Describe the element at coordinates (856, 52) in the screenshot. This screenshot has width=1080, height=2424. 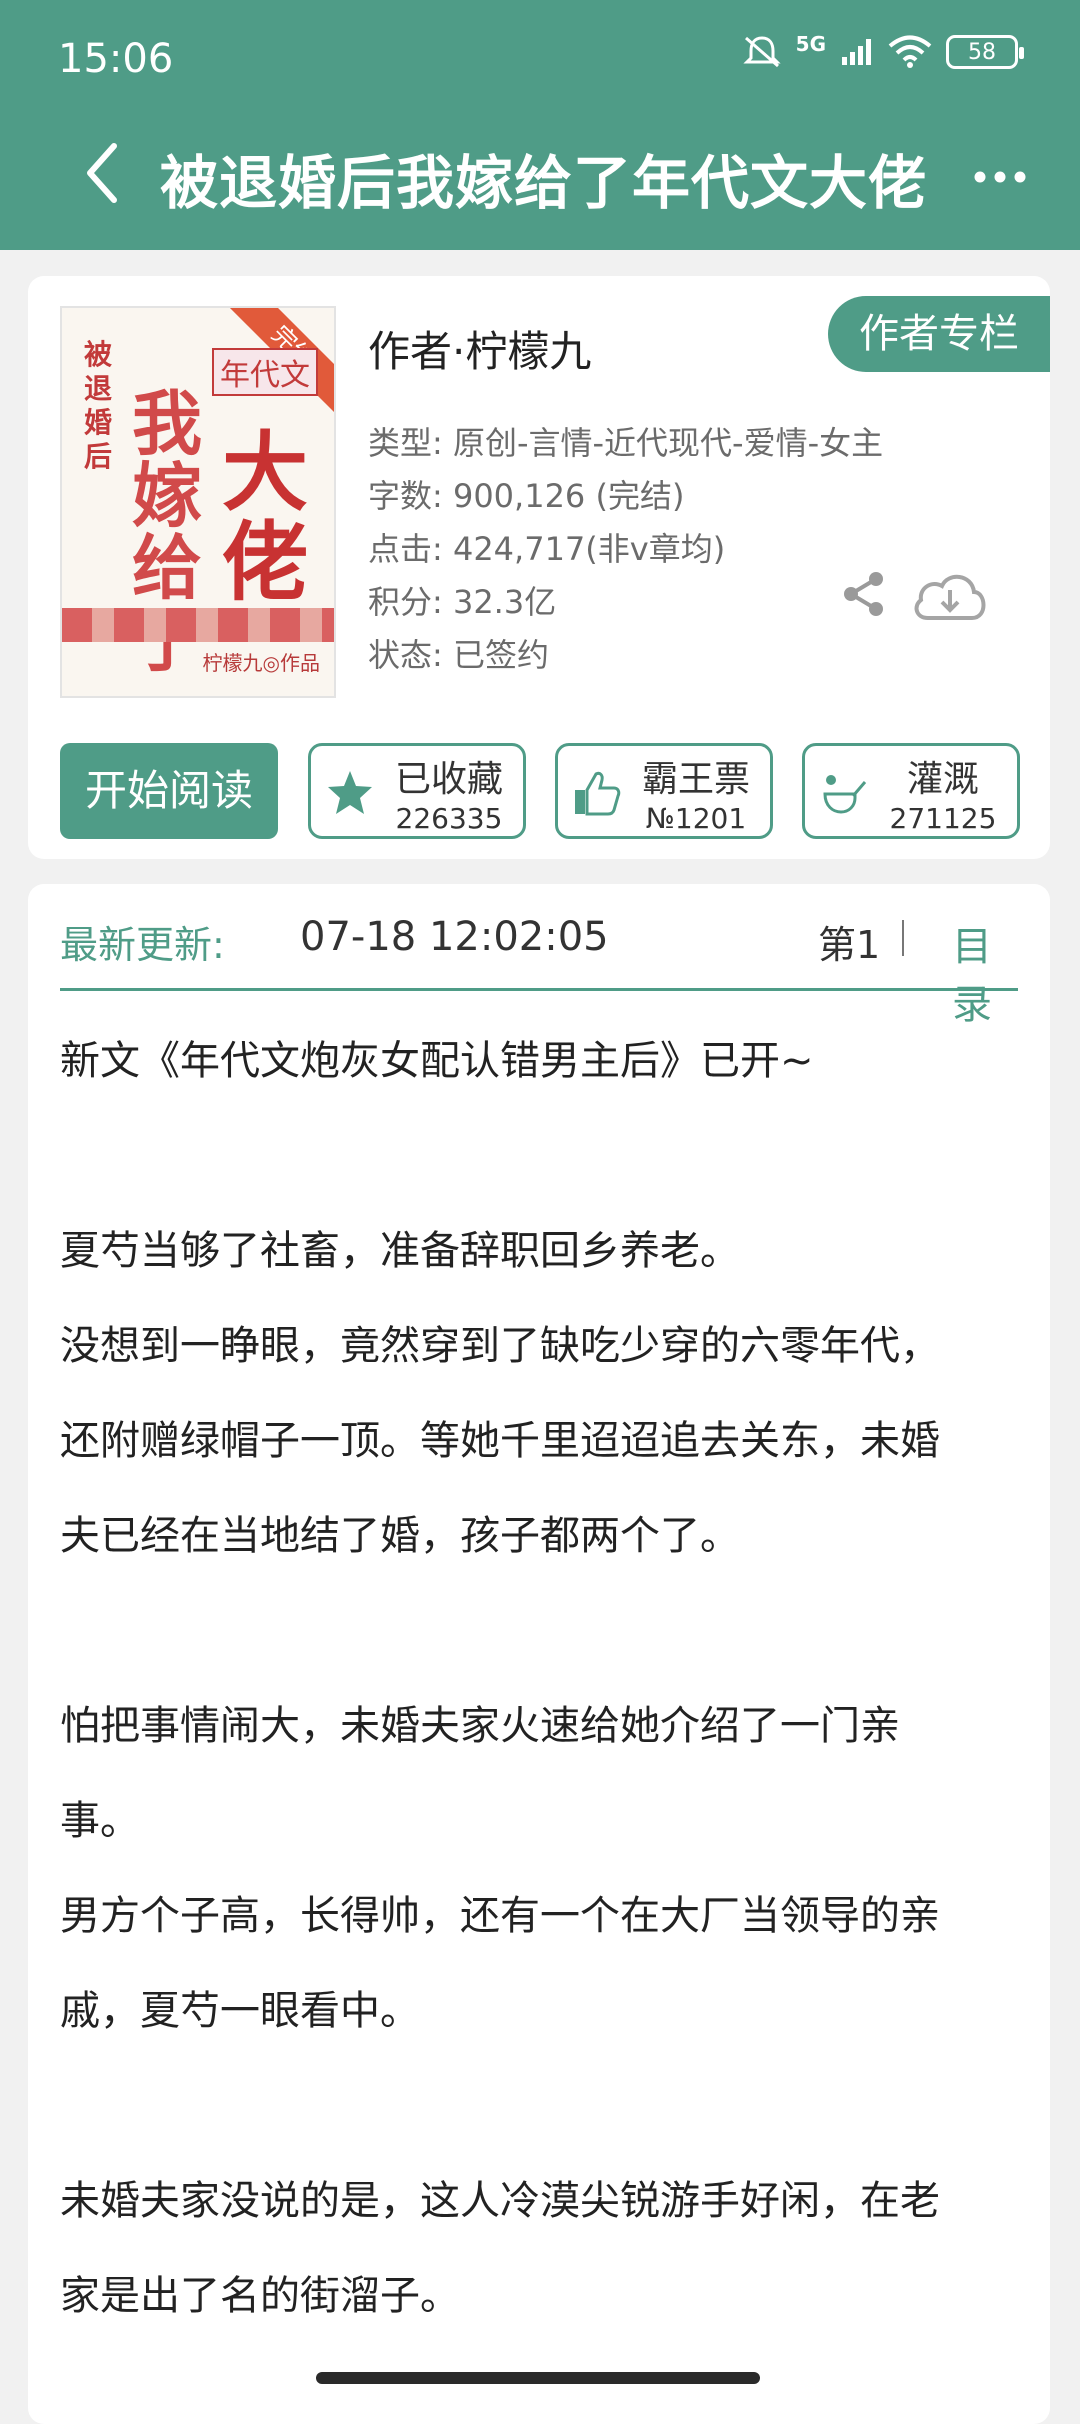
I see `signal-icon` at that location.